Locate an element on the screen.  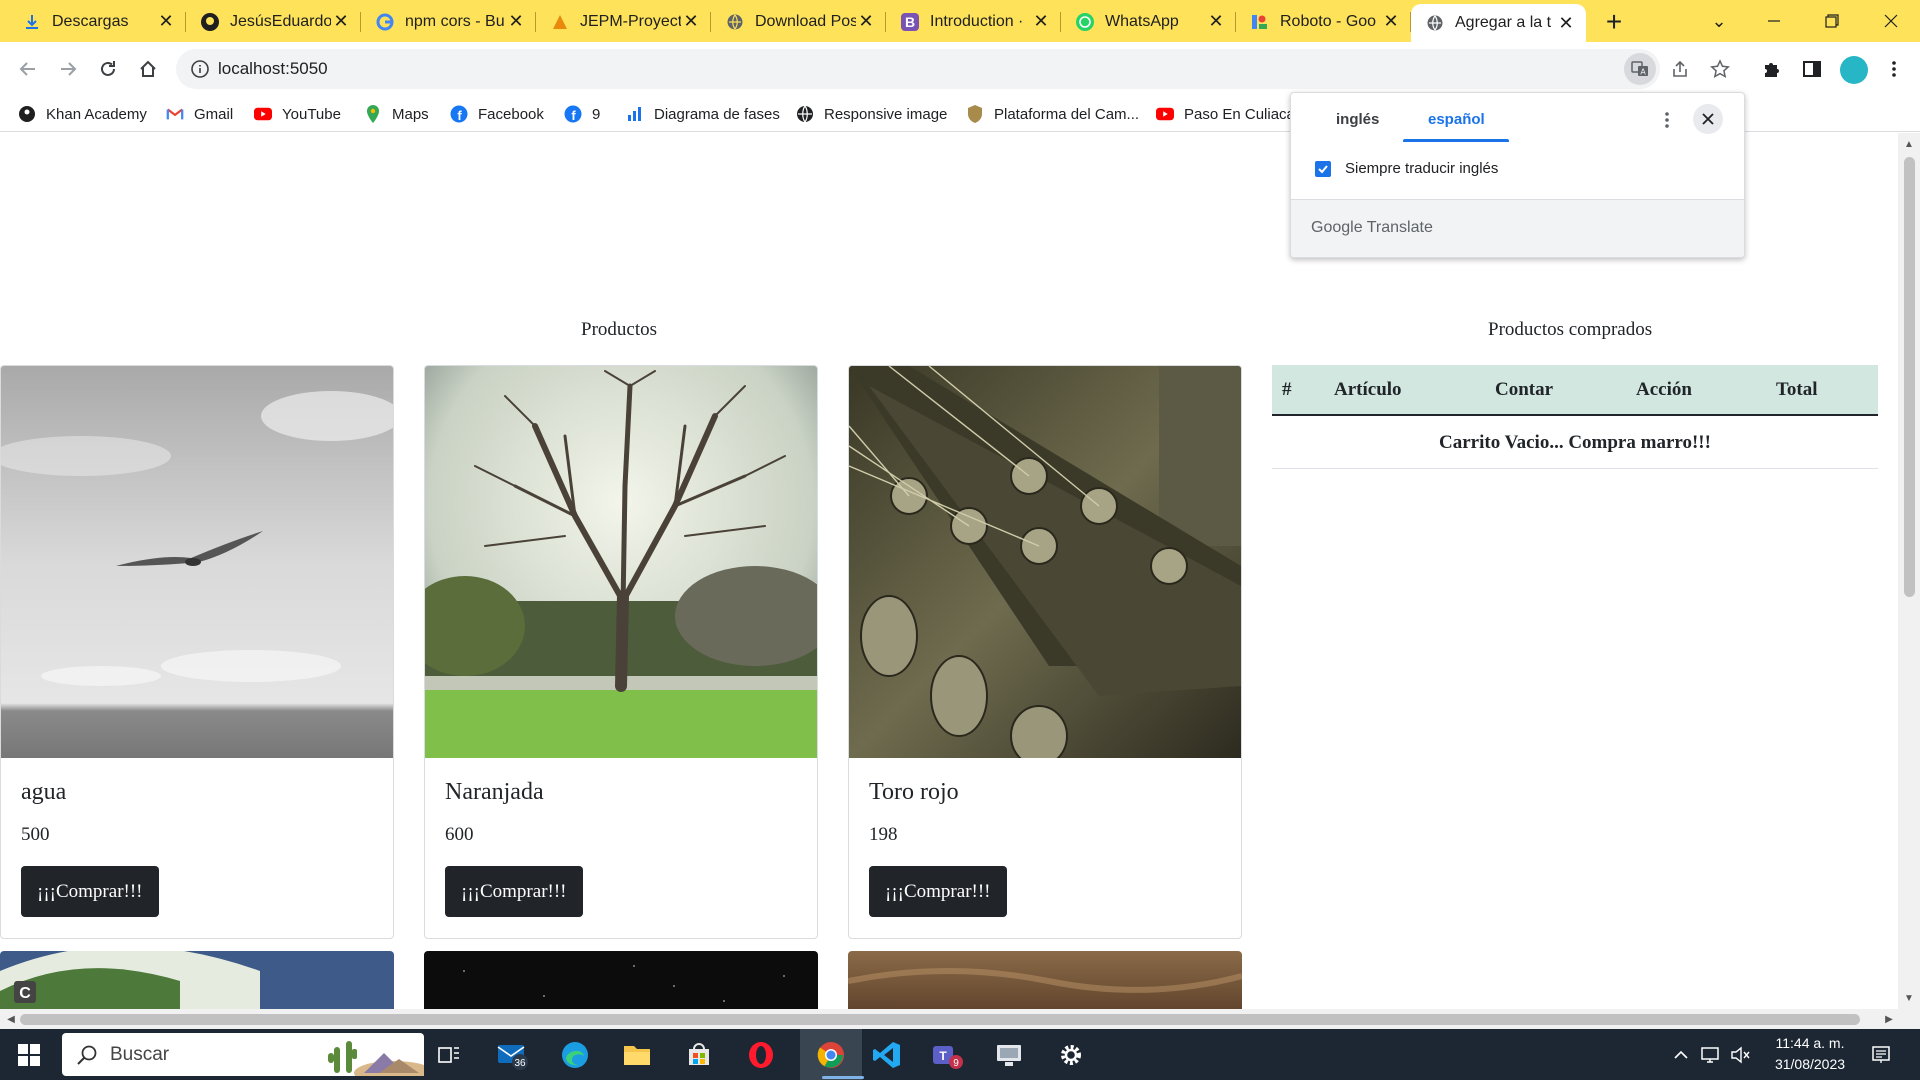
tab-jepm: JEPM-Proyecto ✕ is located at coordinates (623, 21).